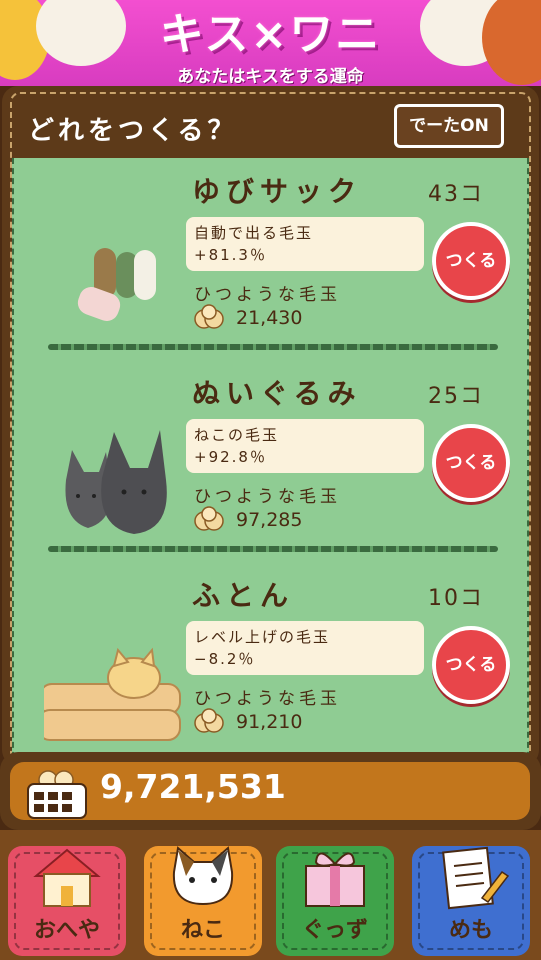 The width and height of the screenshot is (541, 960). Describe the element at coordinates (203, 876) in the screenshot. I see `cat-face-icon` at that location.